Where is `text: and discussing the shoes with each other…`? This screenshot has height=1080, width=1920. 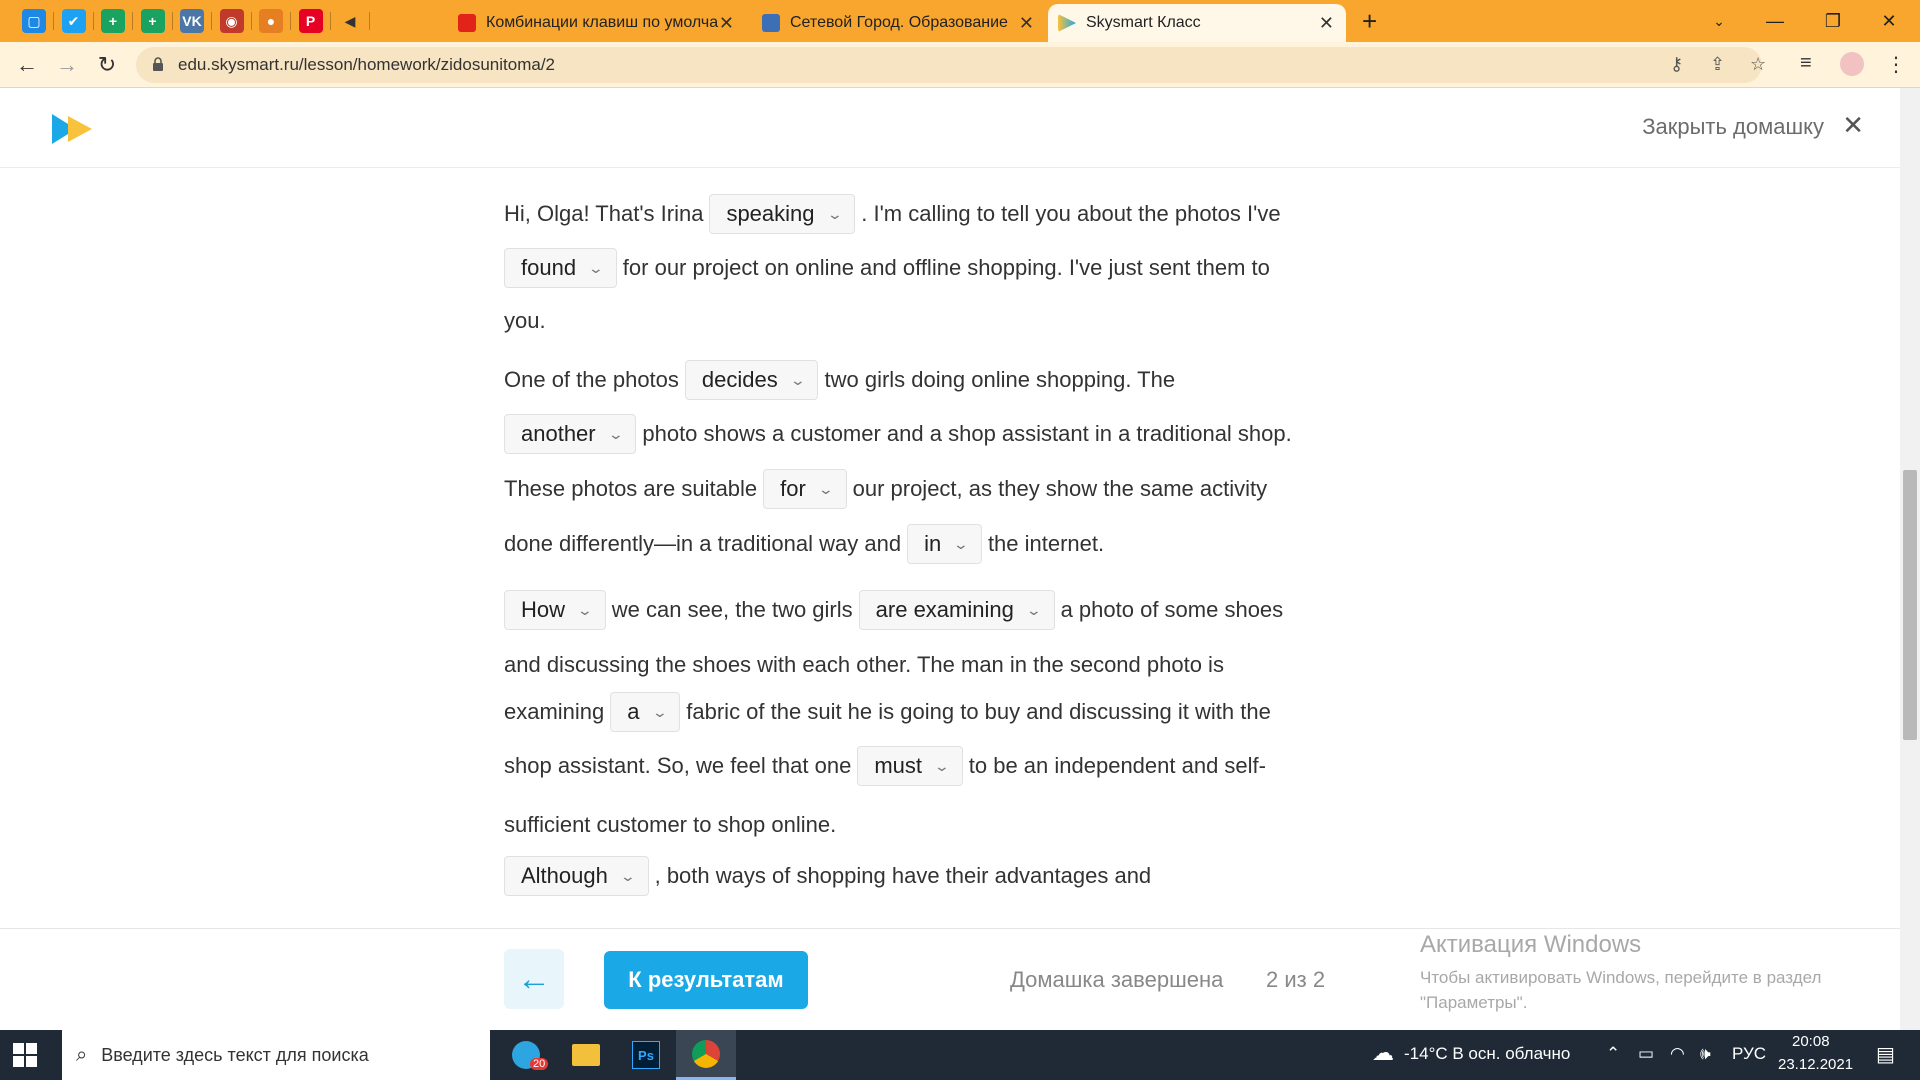
text: and discussing the shoes with each other… is located at coordinates (864, 664).